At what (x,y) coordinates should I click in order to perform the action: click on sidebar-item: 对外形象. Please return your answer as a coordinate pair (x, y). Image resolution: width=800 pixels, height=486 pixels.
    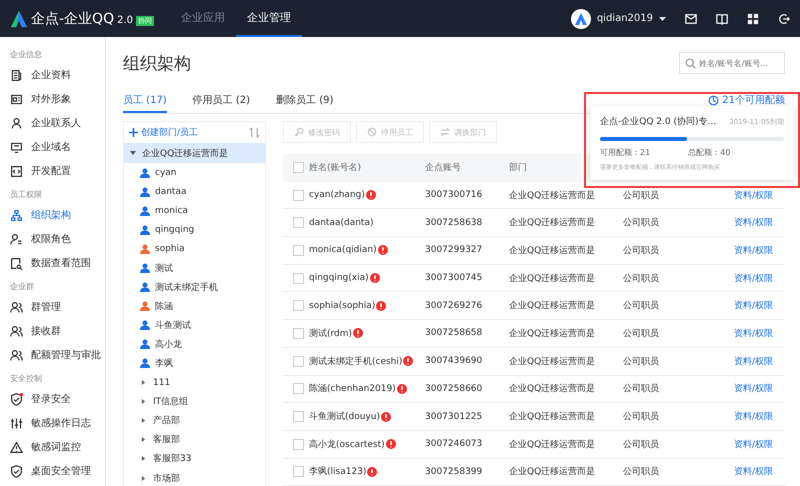
    Looking at the image, I should click on (57, 99).